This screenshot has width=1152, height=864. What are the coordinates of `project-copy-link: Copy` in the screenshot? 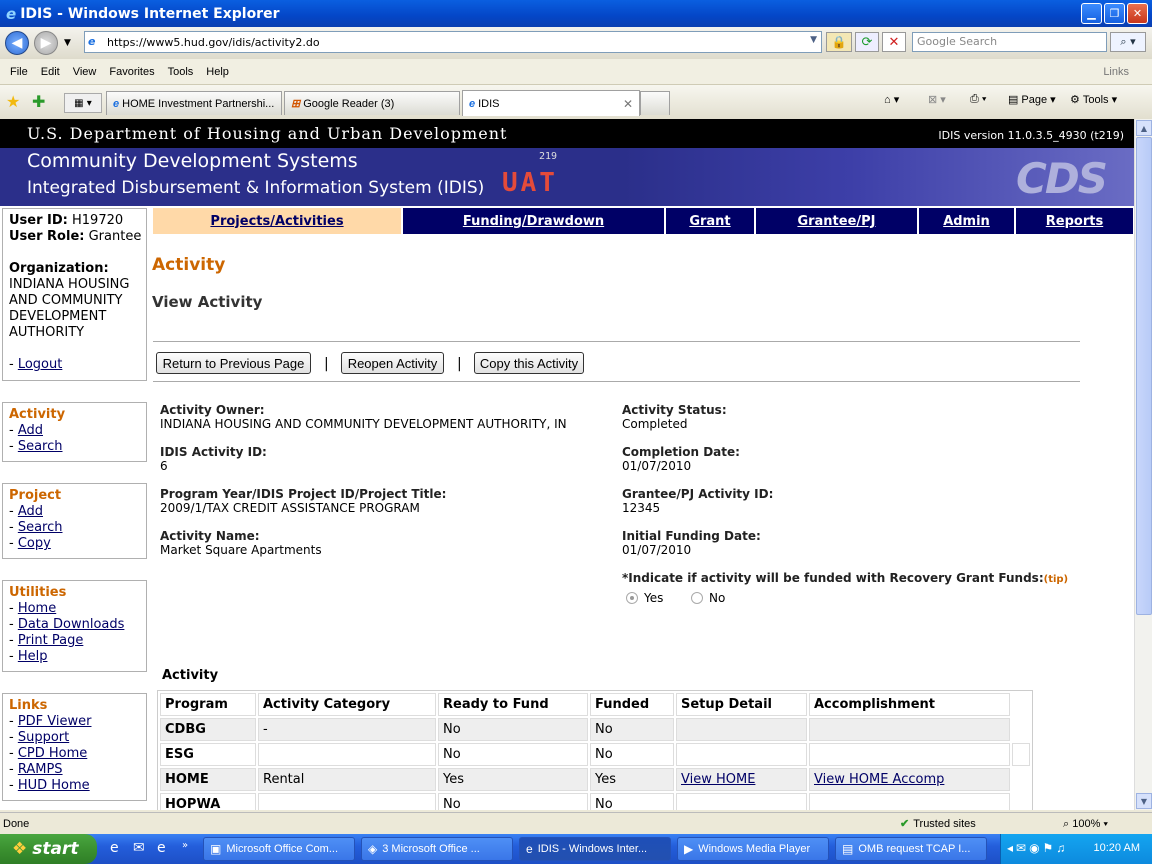 It's located at (34, 543).